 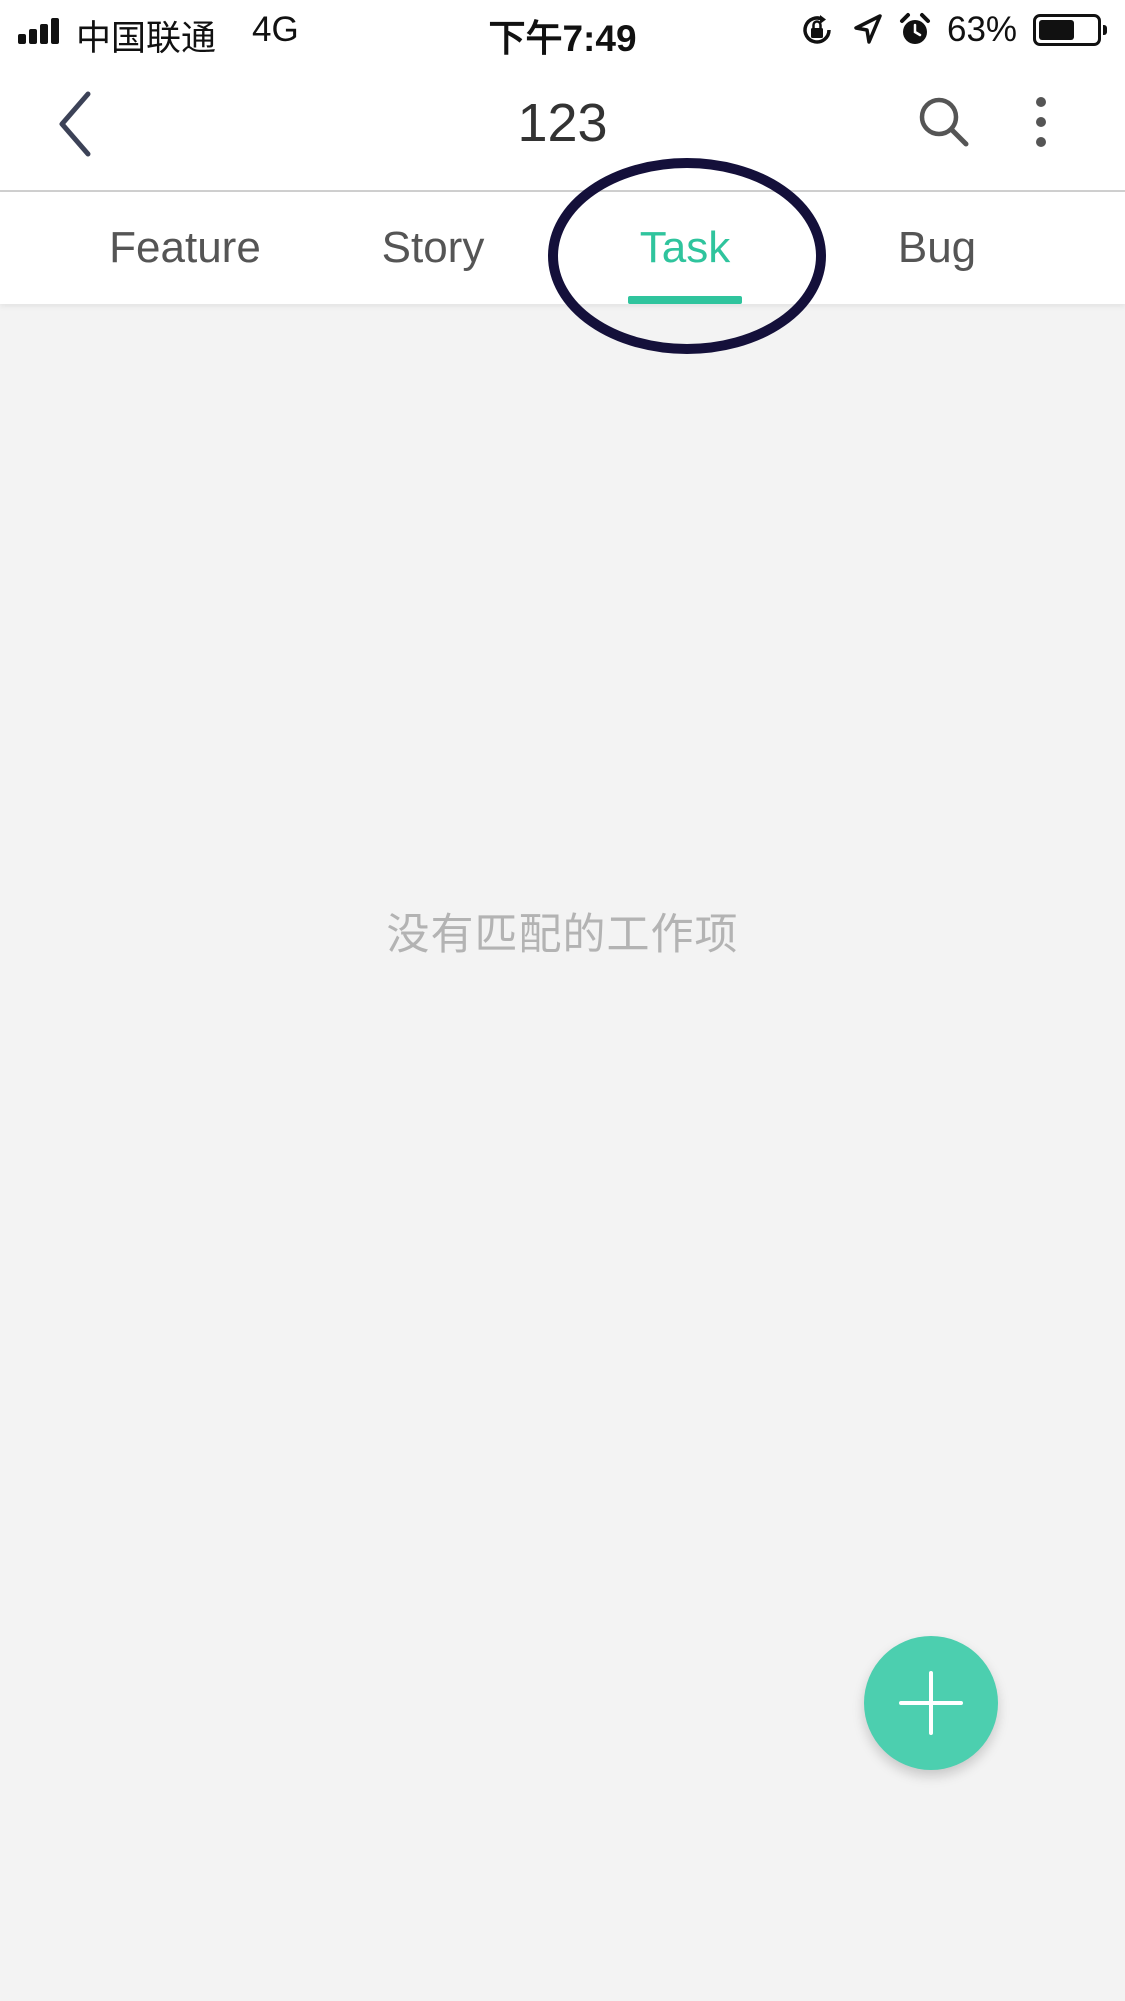 I want to click on alarm-icon, so click(x=915, y=28).